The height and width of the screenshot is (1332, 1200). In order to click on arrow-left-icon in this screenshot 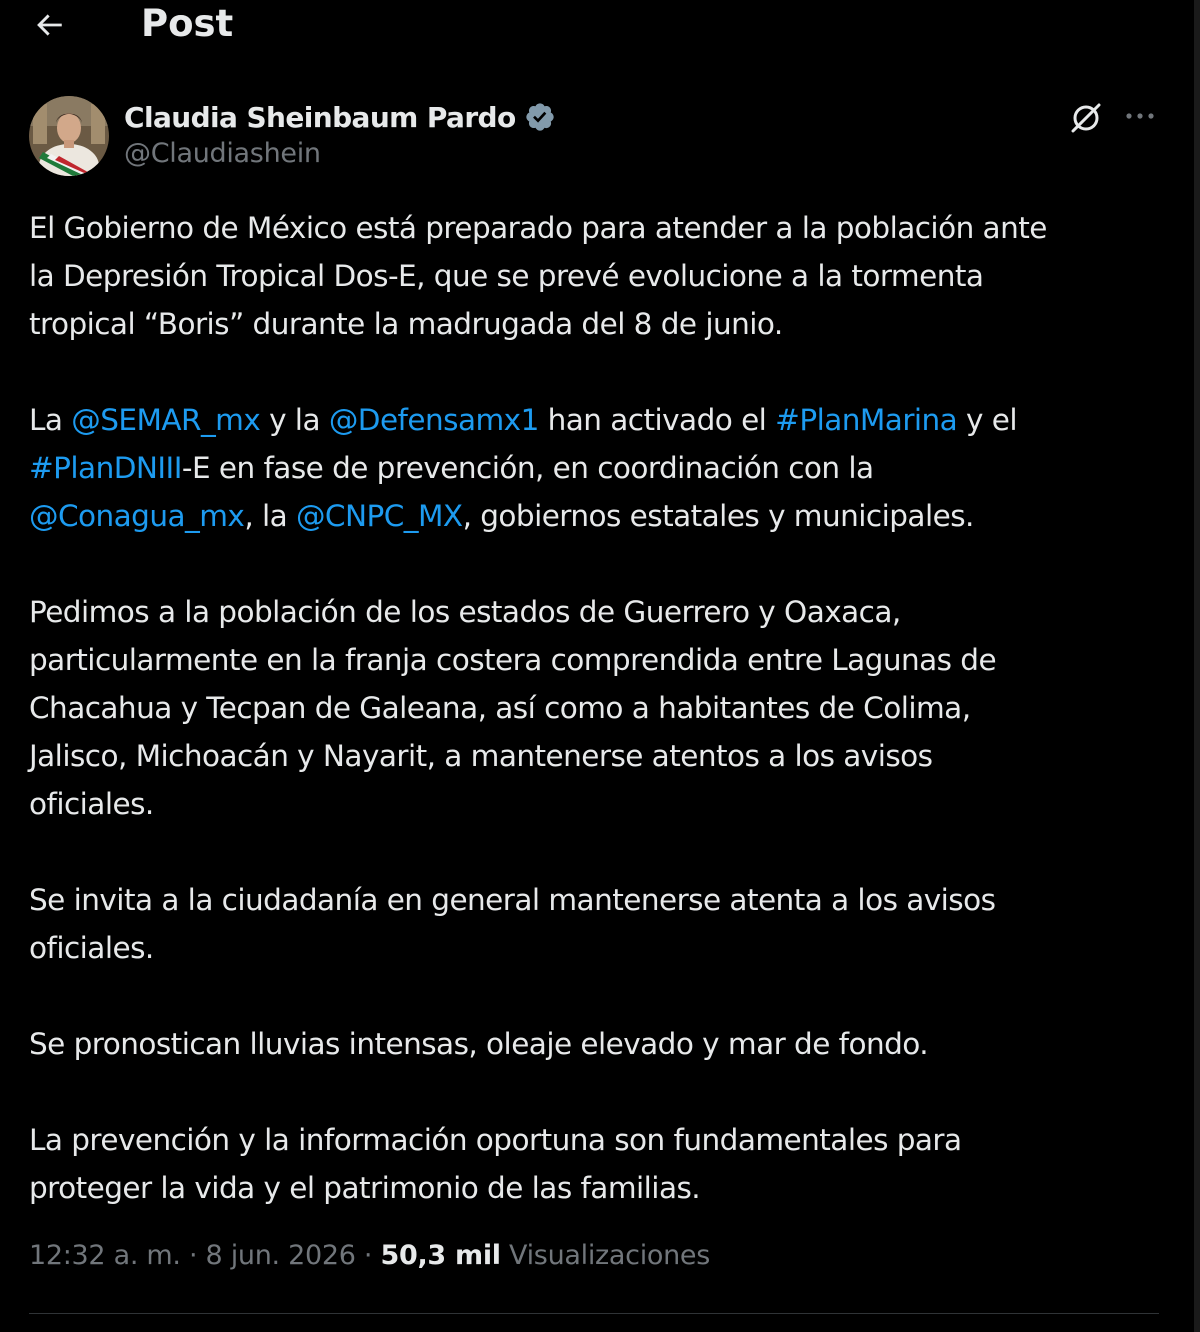, I will do `click(49, 25)`.